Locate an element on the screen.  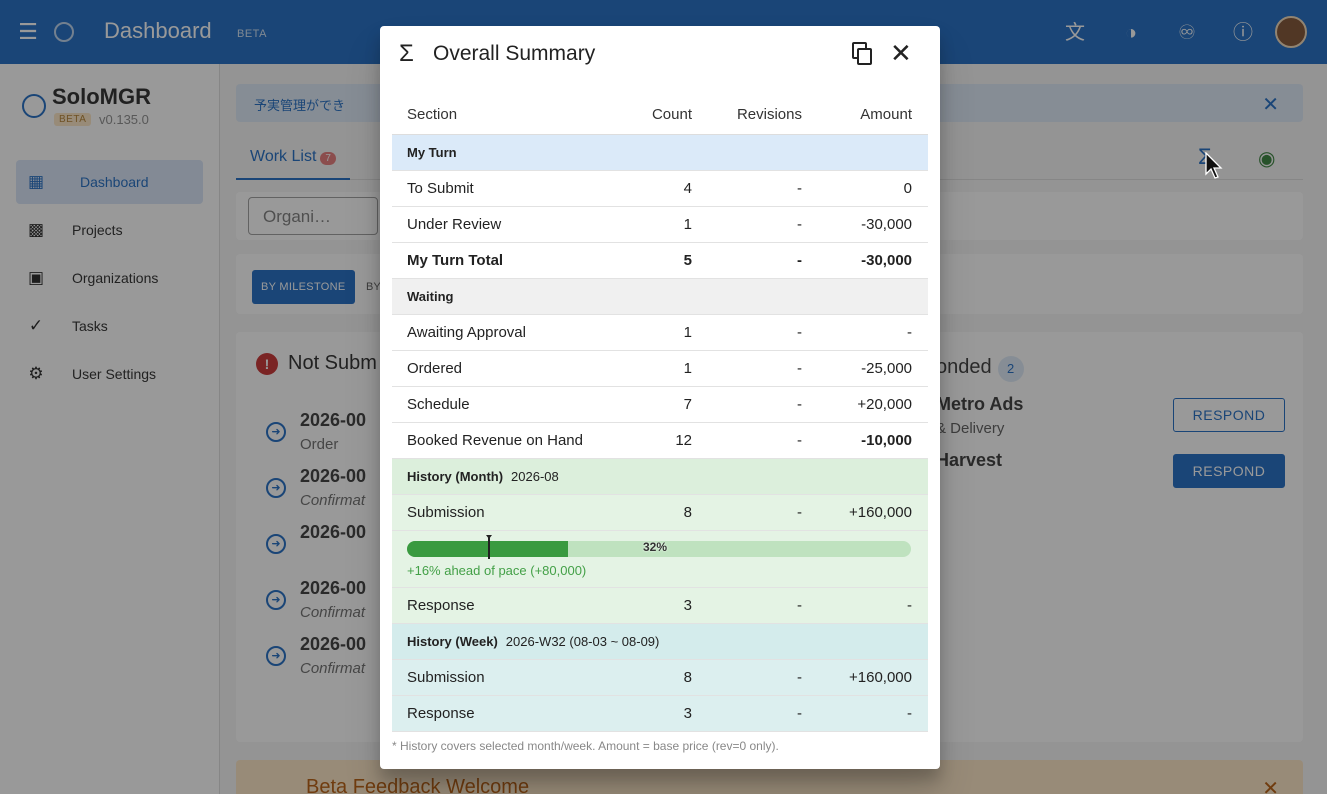
dialog-title: Overall Summary is located at coordinates (514, 53).